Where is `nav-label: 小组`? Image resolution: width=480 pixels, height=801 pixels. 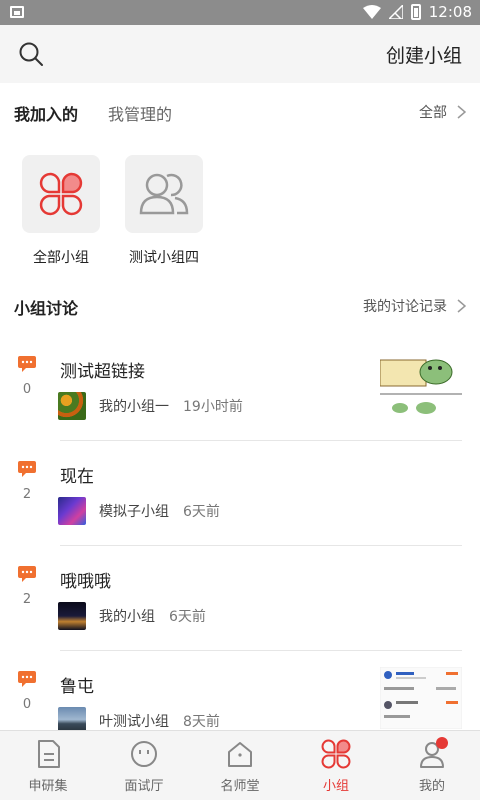
nav-label: 小组 is located at coordinates (335, 786).